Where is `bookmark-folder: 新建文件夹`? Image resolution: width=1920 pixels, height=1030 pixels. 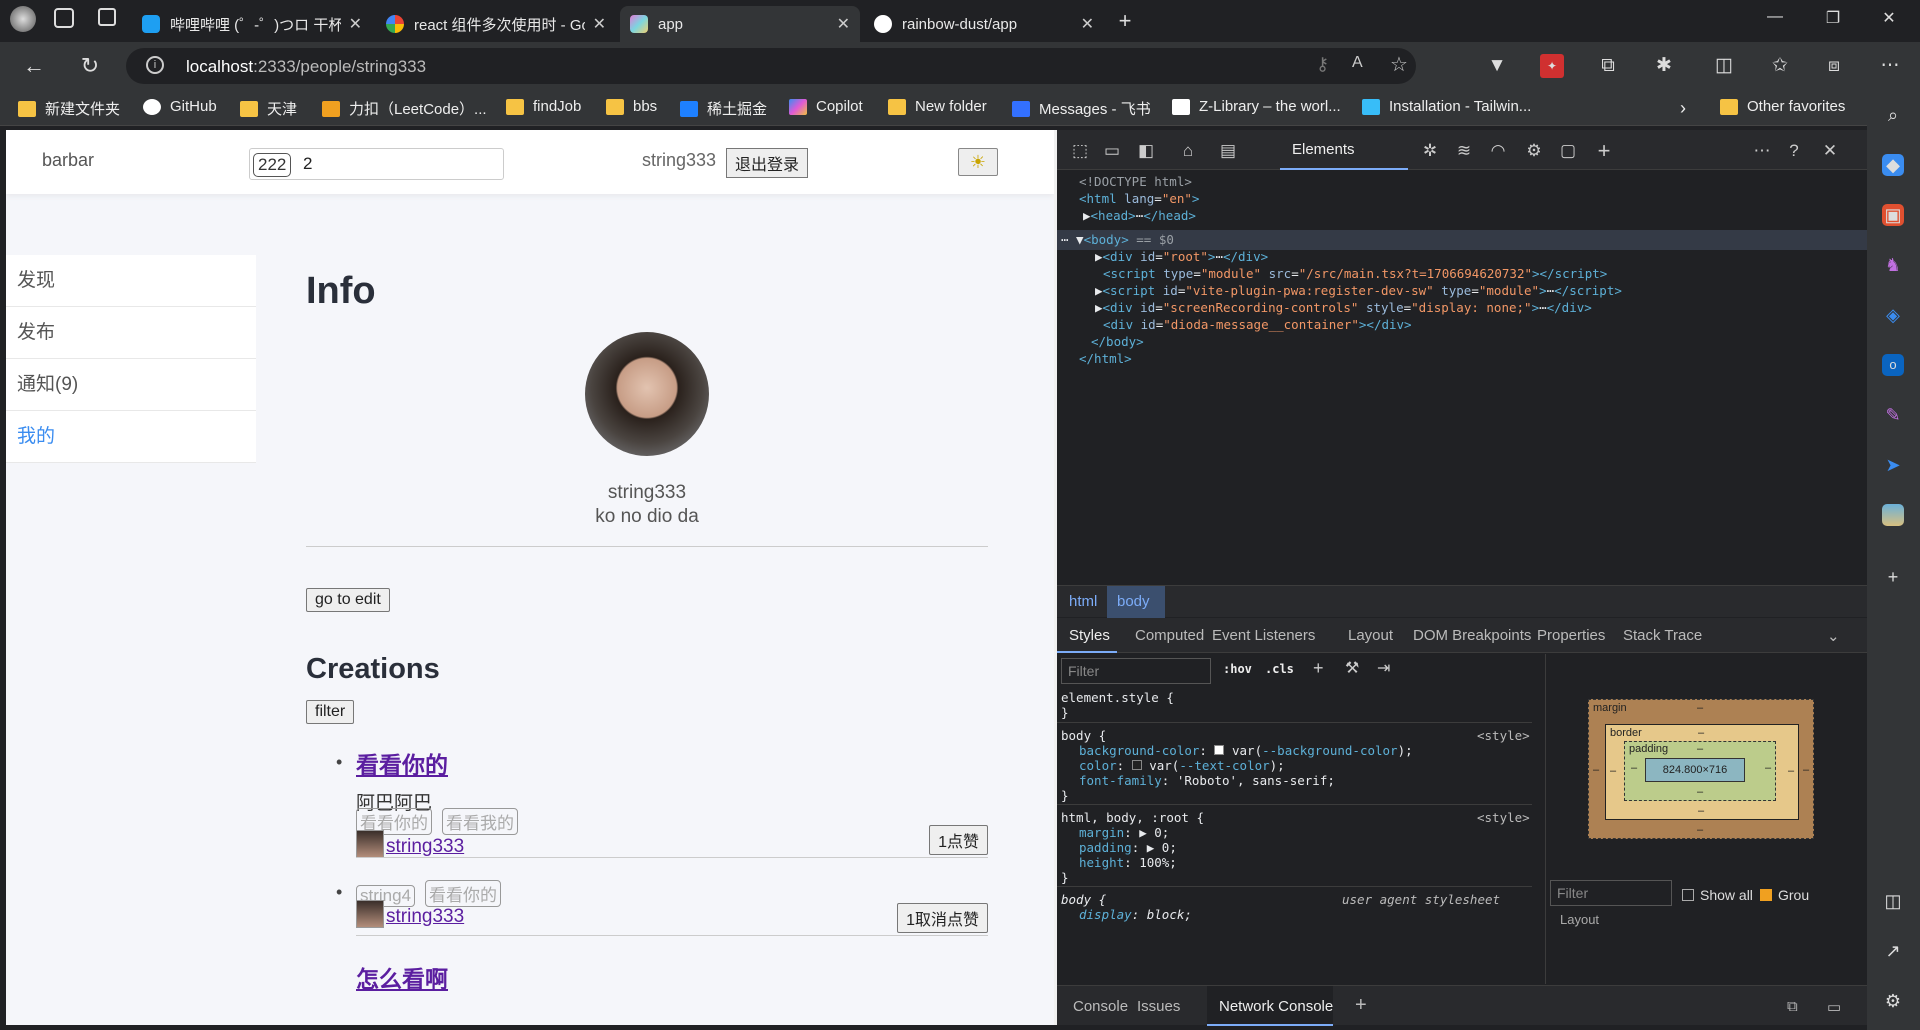
bookmark-folder: 新建文件夹 is located at coordinates (69, 108).